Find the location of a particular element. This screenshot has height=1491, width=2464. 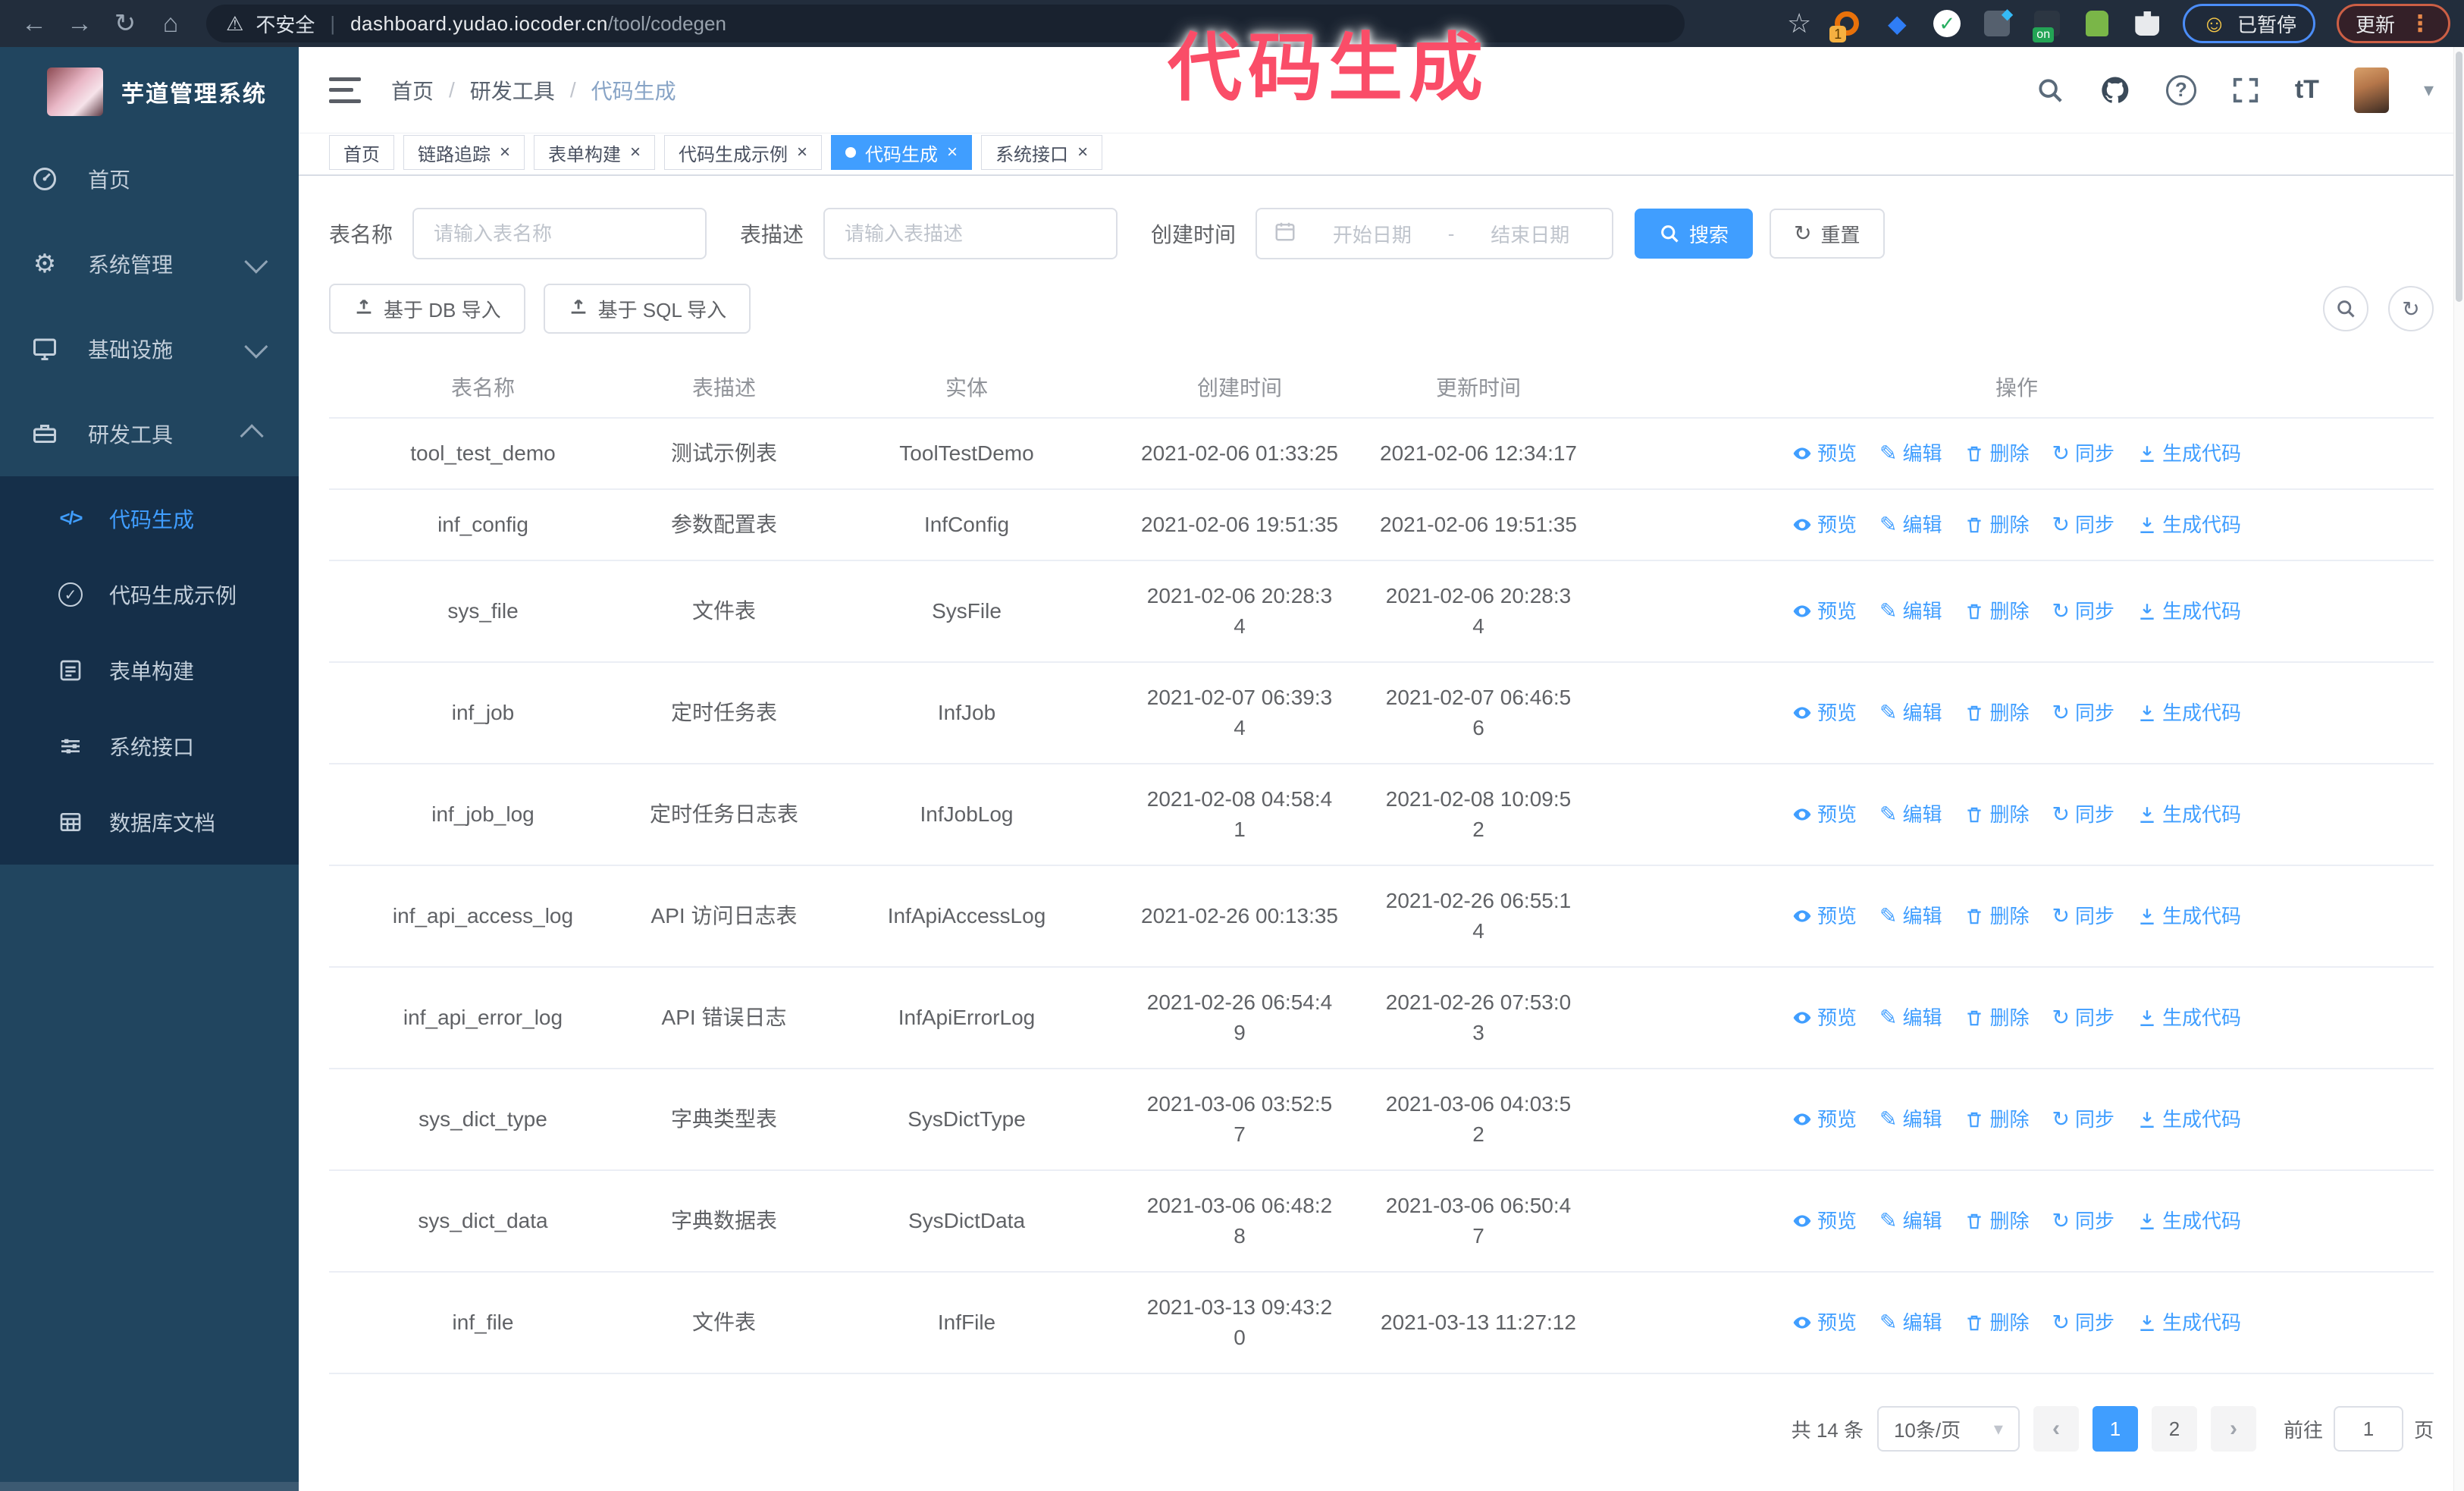

tab-home: 首页 is located at coordinates (361, 152).